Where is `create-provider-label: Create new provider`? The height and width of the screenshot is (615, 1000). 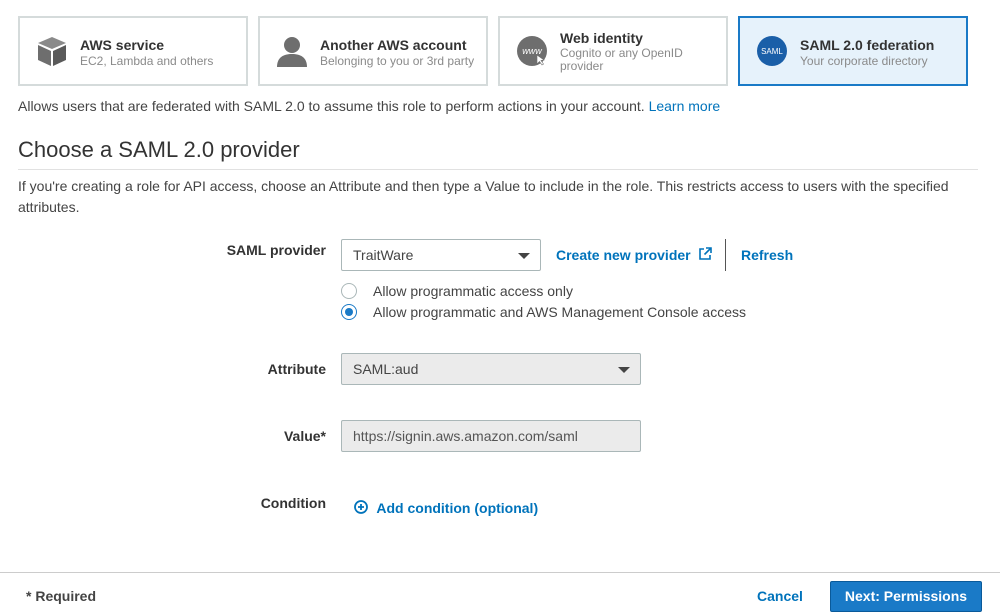
create-provider-label: Create new provider is located at coordinates (623, 255).